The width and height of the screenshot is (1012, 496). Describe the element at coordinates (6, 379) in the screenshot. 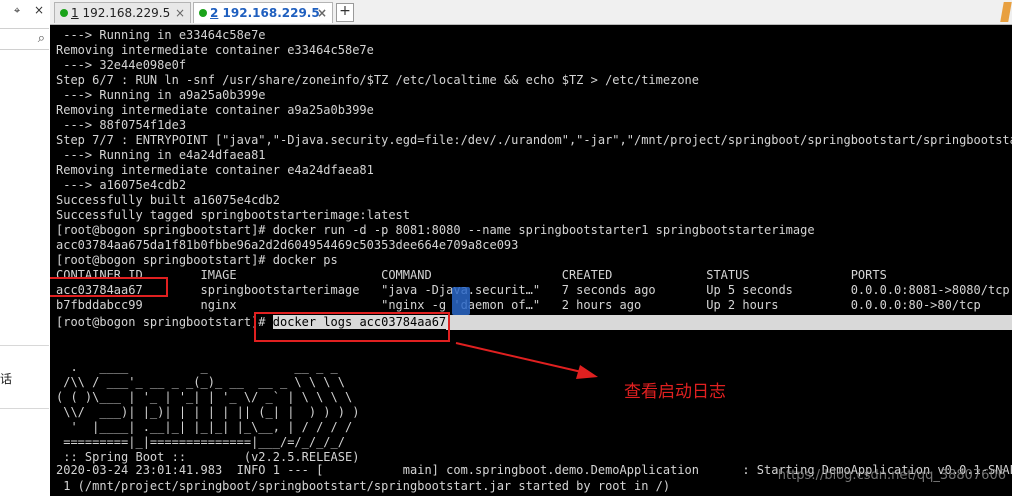

I see `sidebar-label: 话` at that location.